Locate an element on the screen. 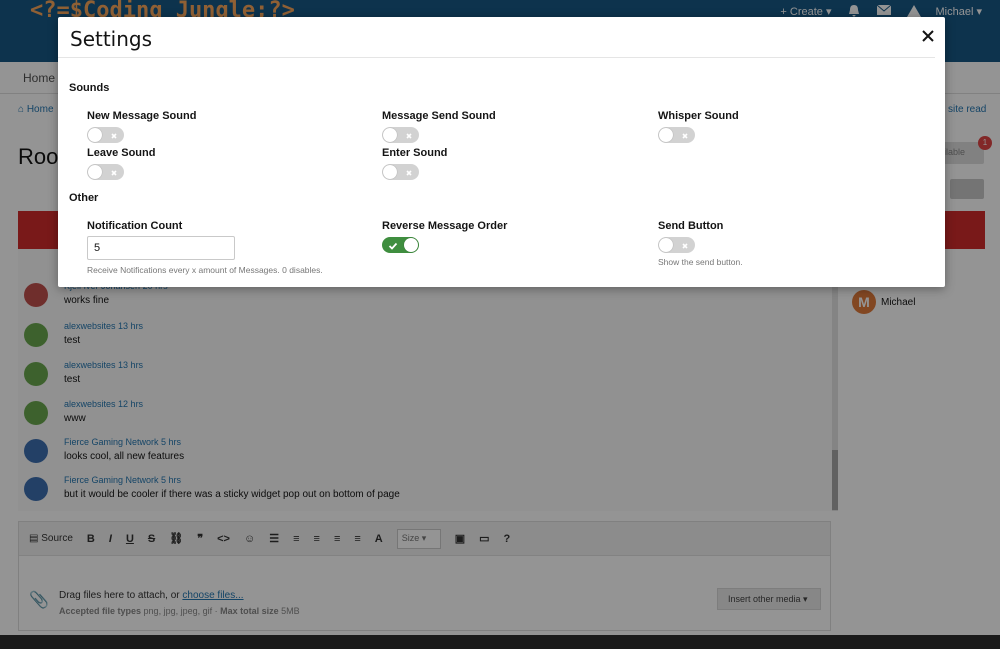 This screenshot has width=1000, height=649. dialog-divider is located at coordinates (496, 57).